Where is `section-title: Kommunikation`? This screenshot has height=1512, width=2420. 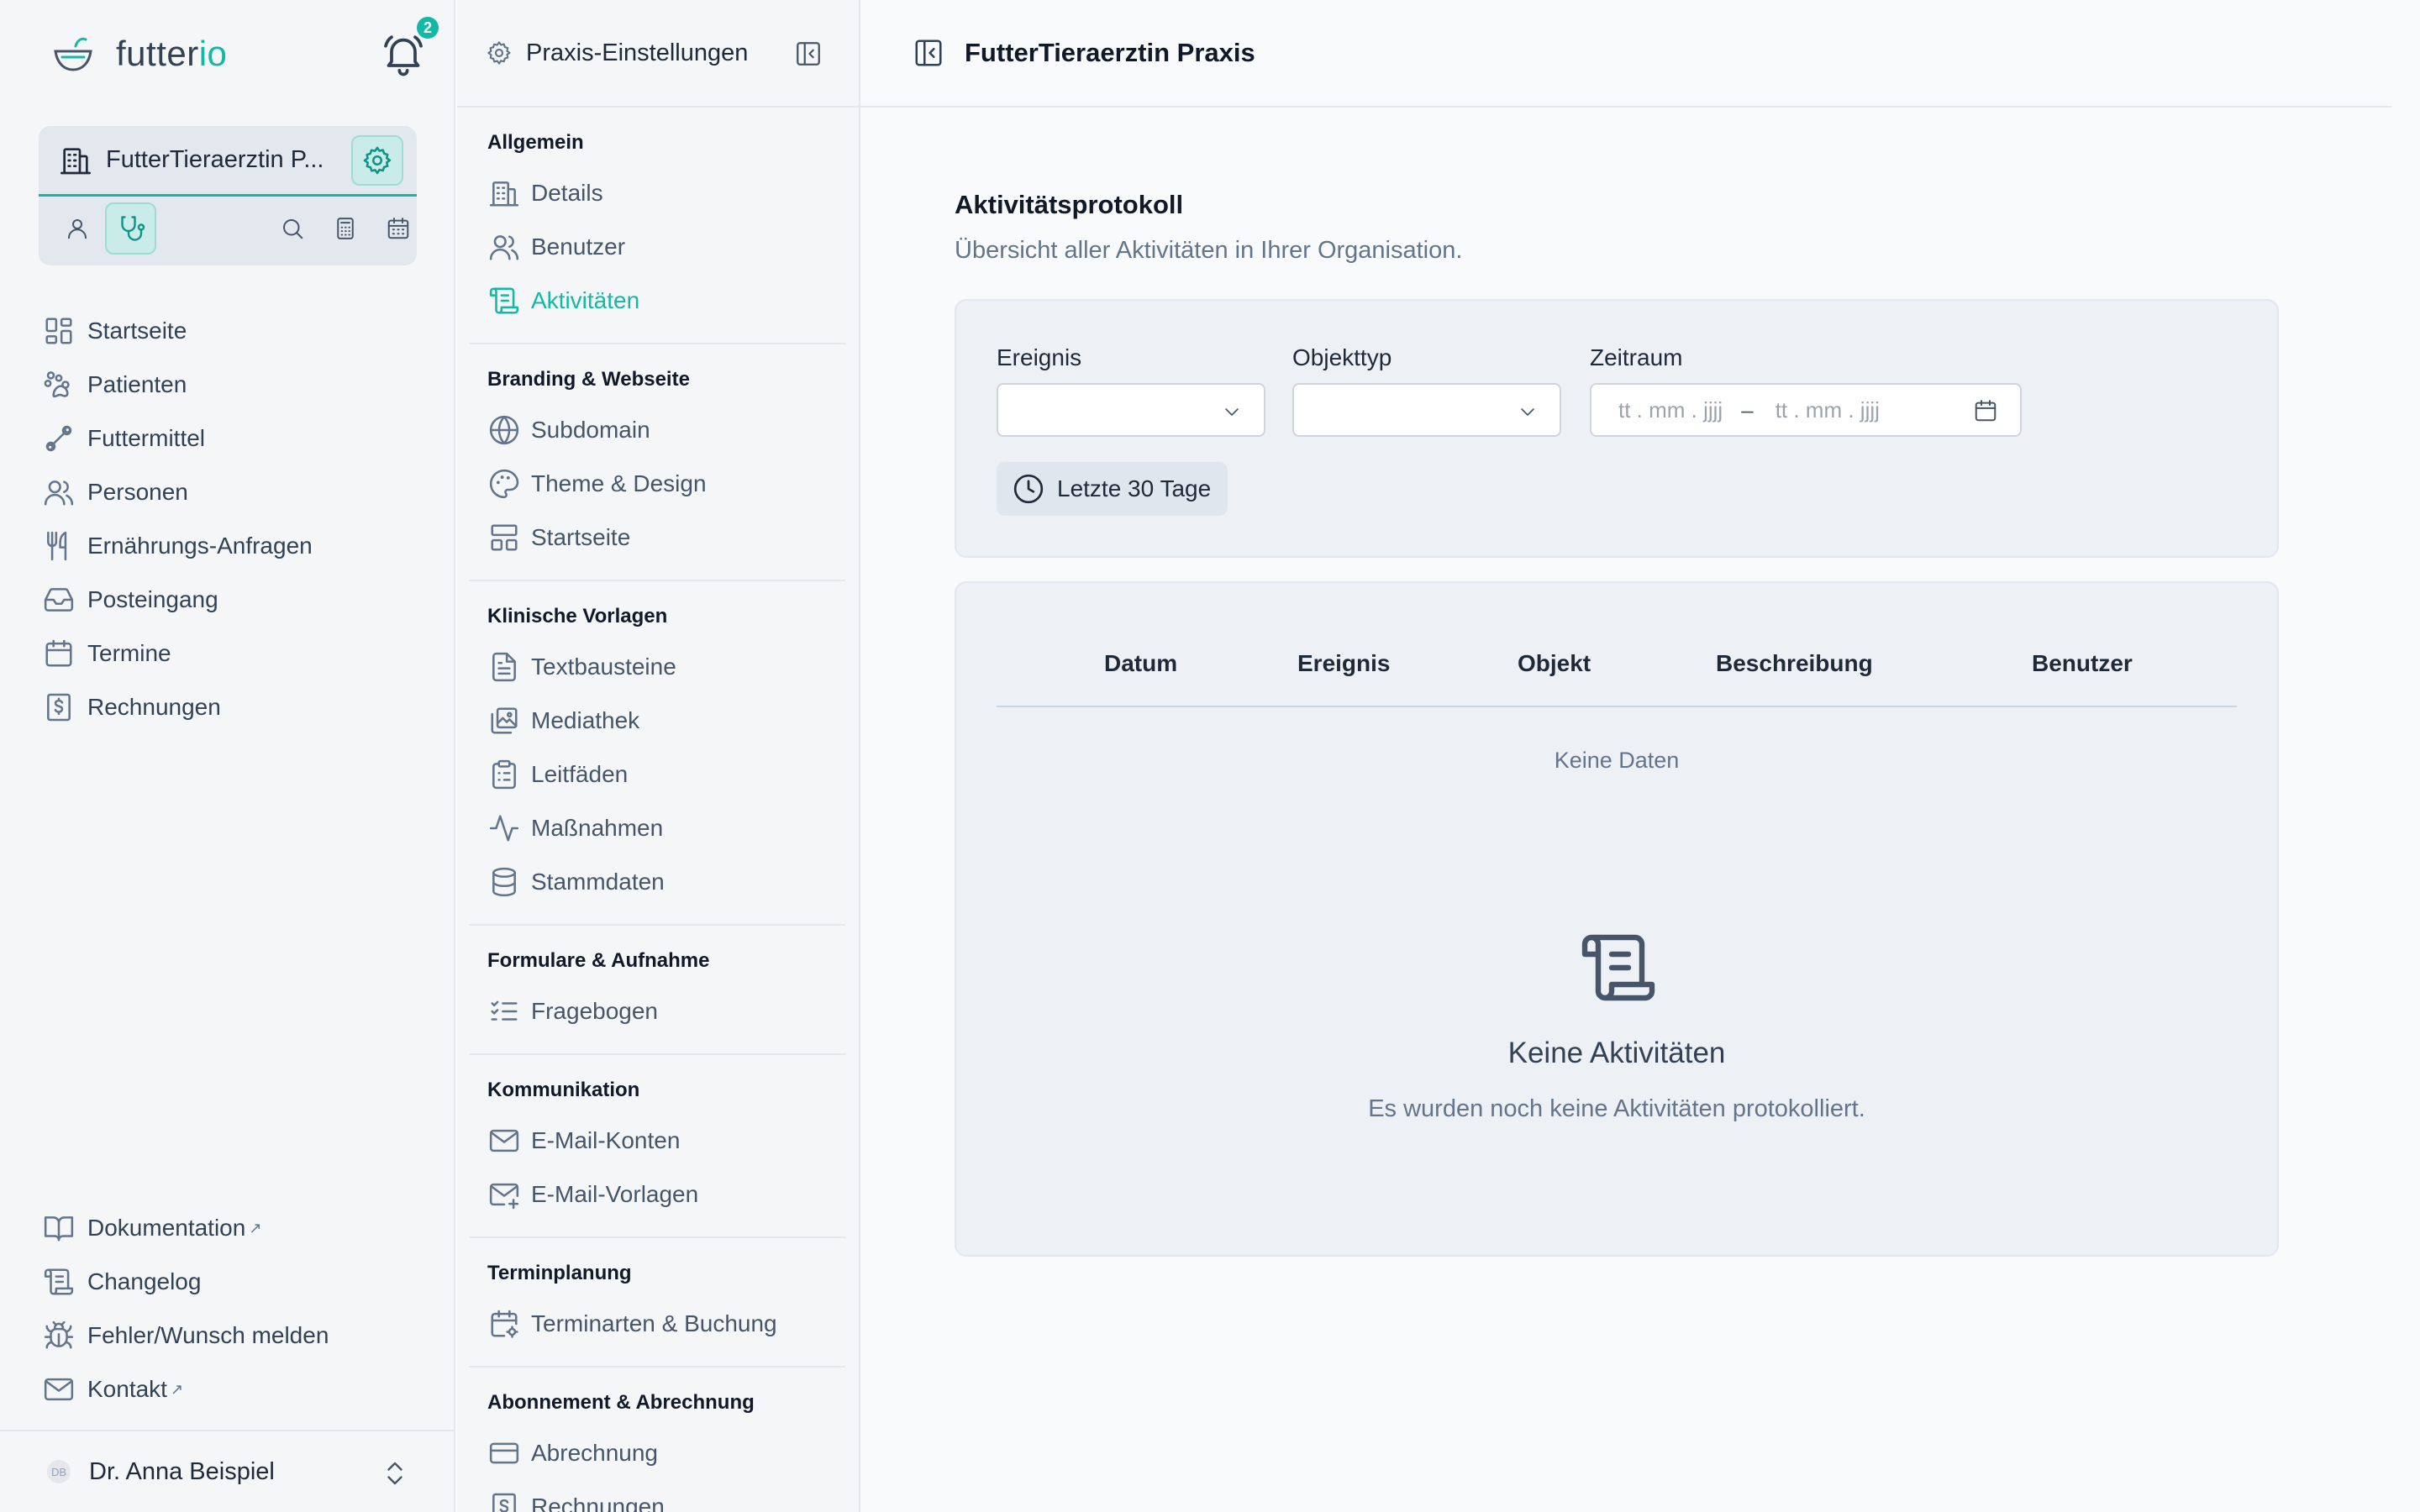 section-title: Kommunikation is located at coordinates (563, 1090).